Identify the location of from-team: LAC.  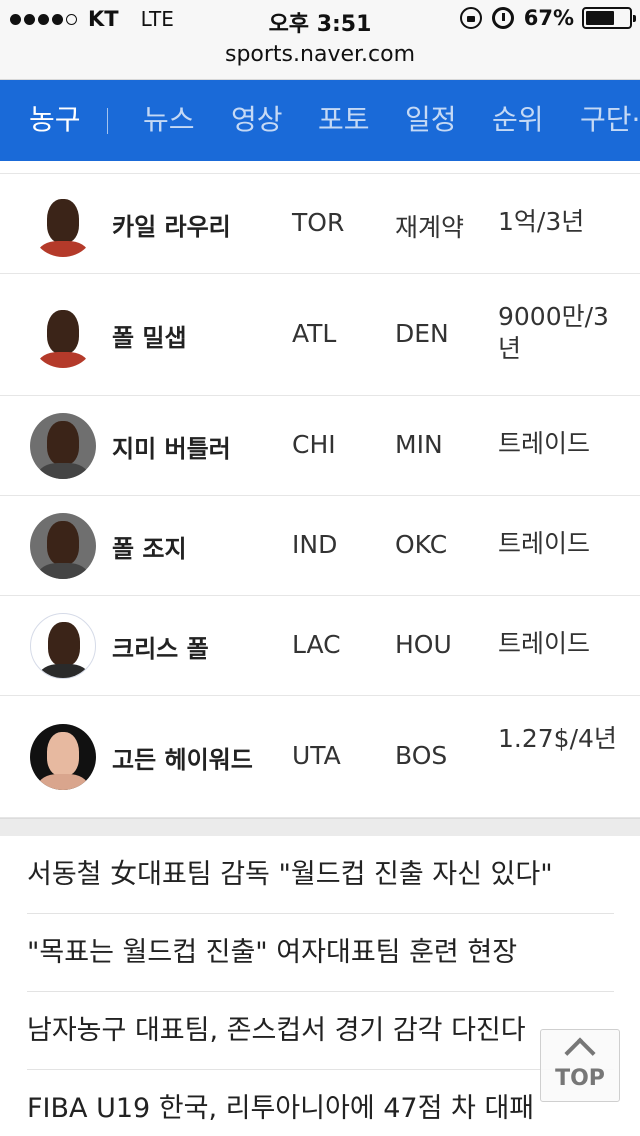
(316, 644).